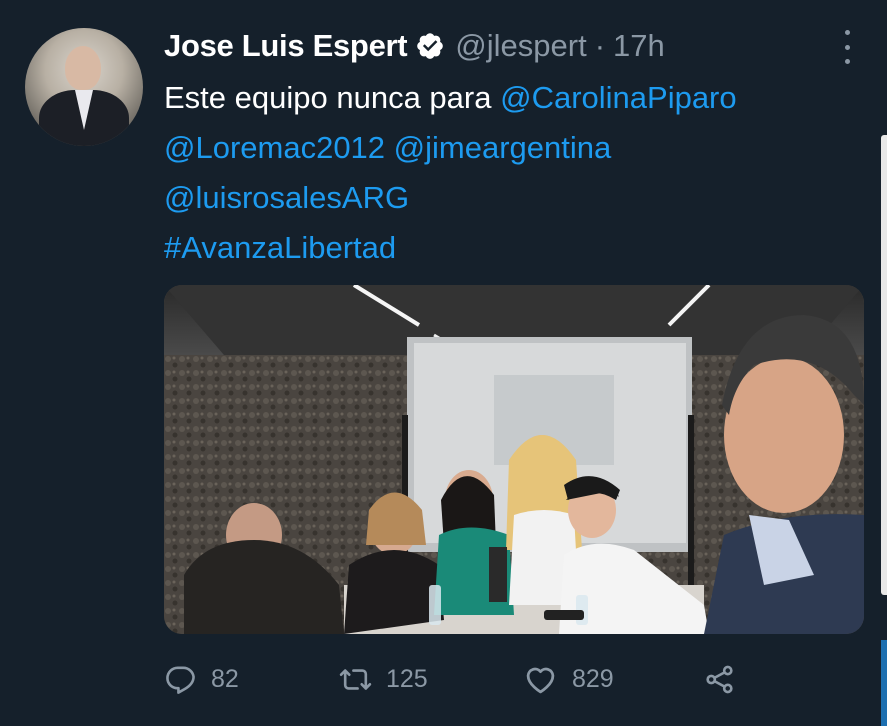  I want to click on share-icon, so click(719, 679).